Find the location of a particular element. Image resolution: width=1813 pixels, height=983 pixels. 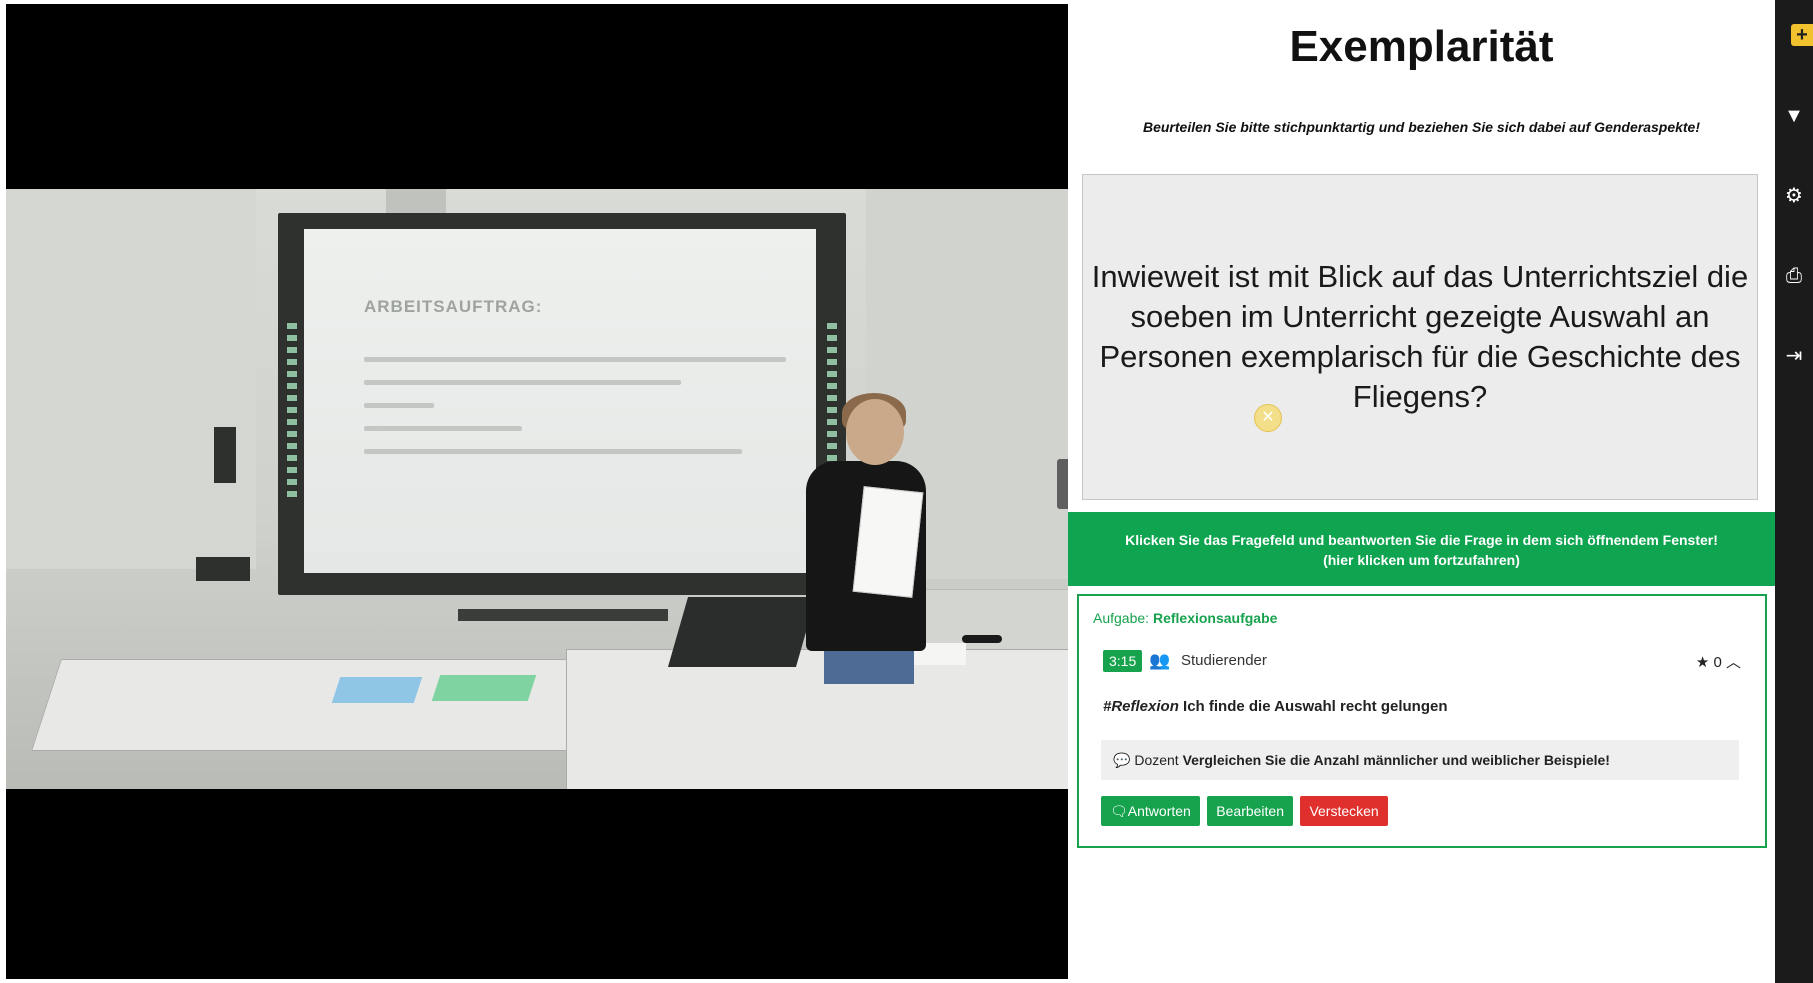

edit-button: Bearbeiten is located at coordinates (1250, 811).